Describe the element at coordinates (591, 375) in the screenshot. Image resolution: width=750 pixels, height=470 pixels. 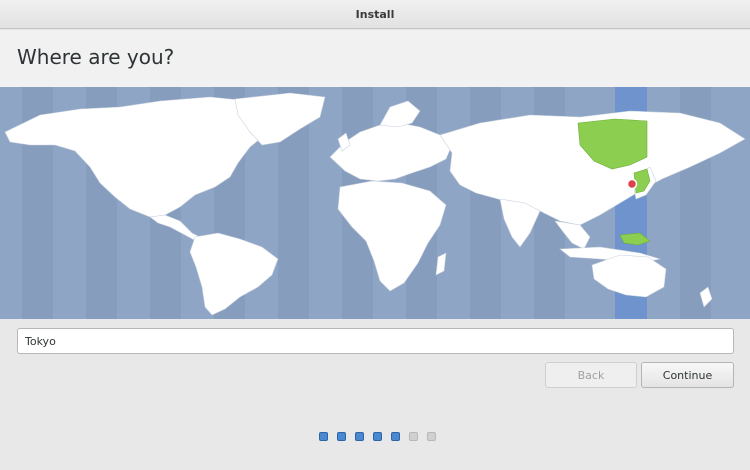
I see `back-button: Back` at that location.